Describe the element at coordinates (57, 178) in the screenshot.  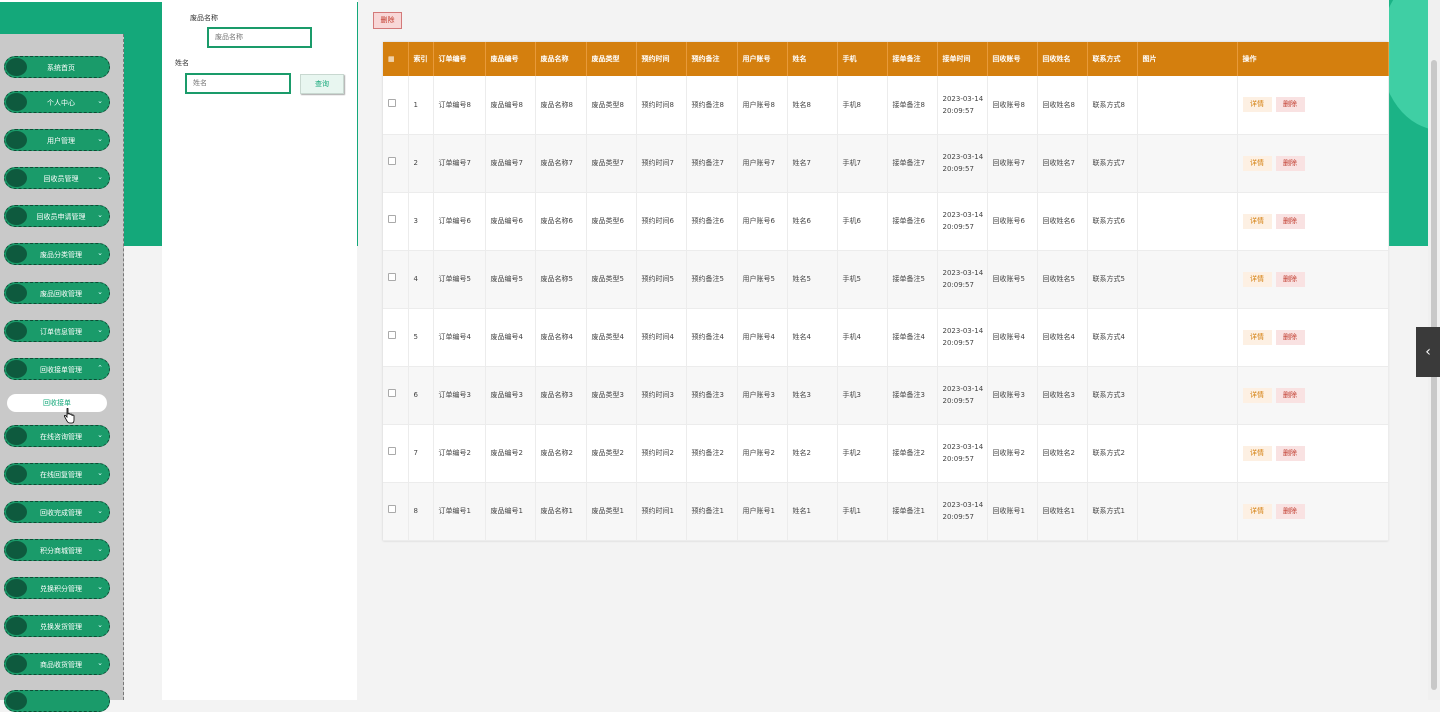
I see `sidebar-item-3: 回收员管理 ⌄` at that location.